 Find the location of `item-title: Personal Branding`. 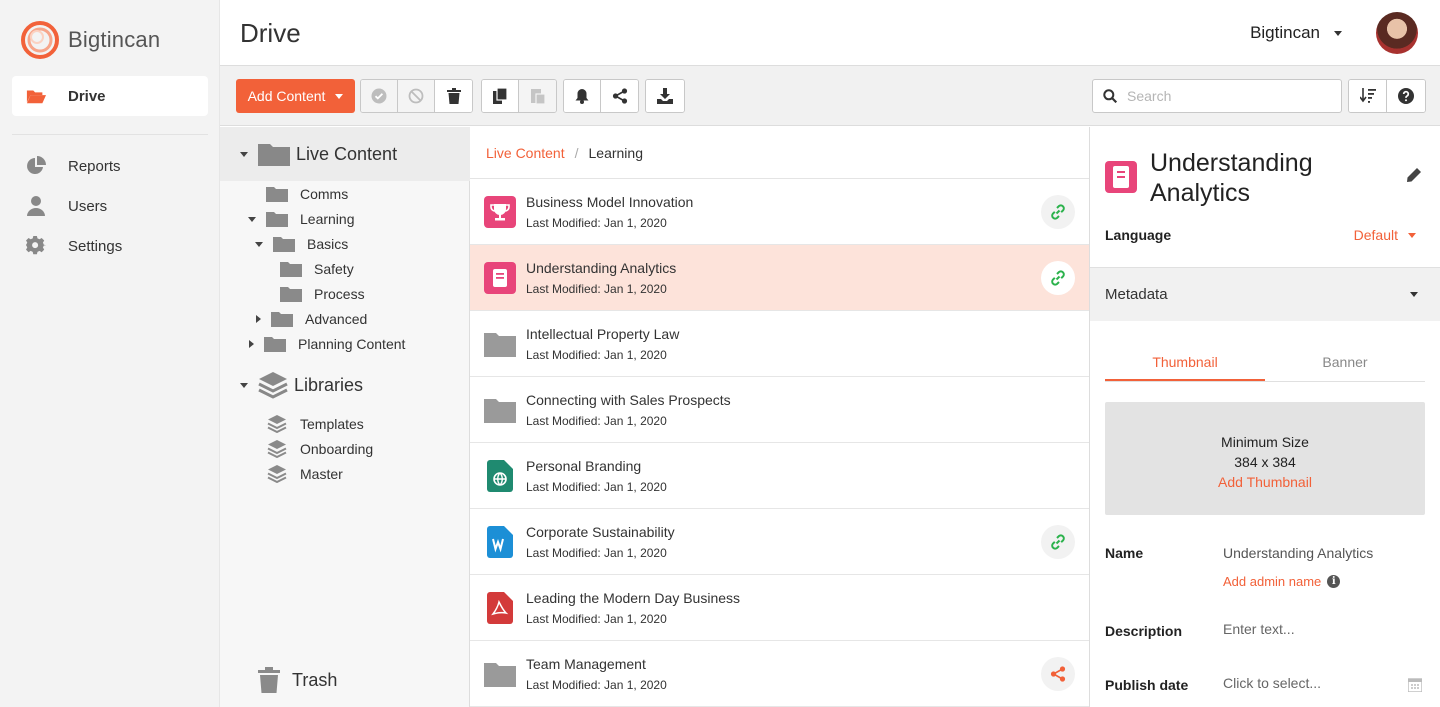

item-title: Personal Branding is located at coordinates (584, 465).